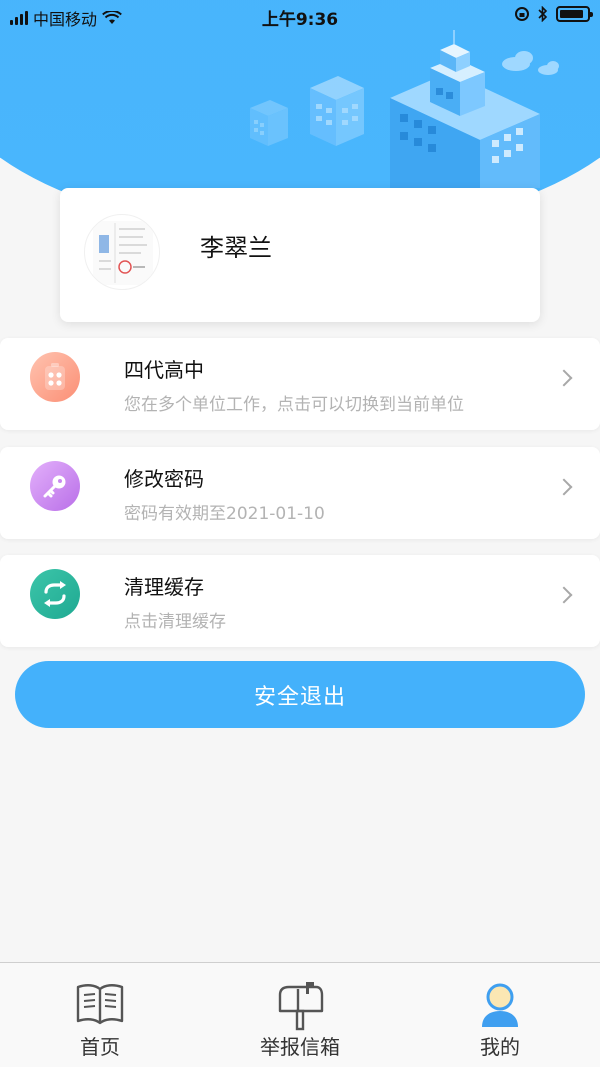 This screenshot has height=1067, width=600. What do you see at coordinates (300, 694) in the screenshot?
I see `logout-button: 安全退出` at bounding box center [300, 694].